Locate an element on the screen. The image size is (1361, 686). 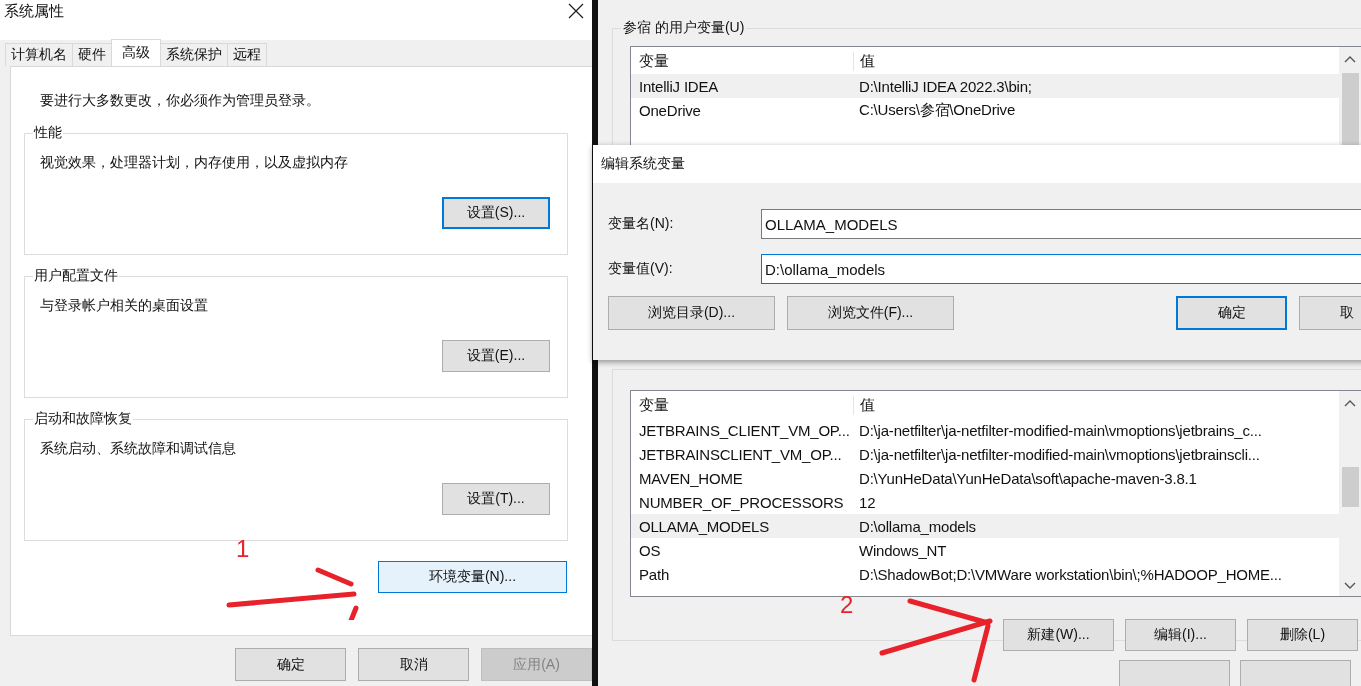
field-label: 变量名(N): is located at coordinates (641, 224).